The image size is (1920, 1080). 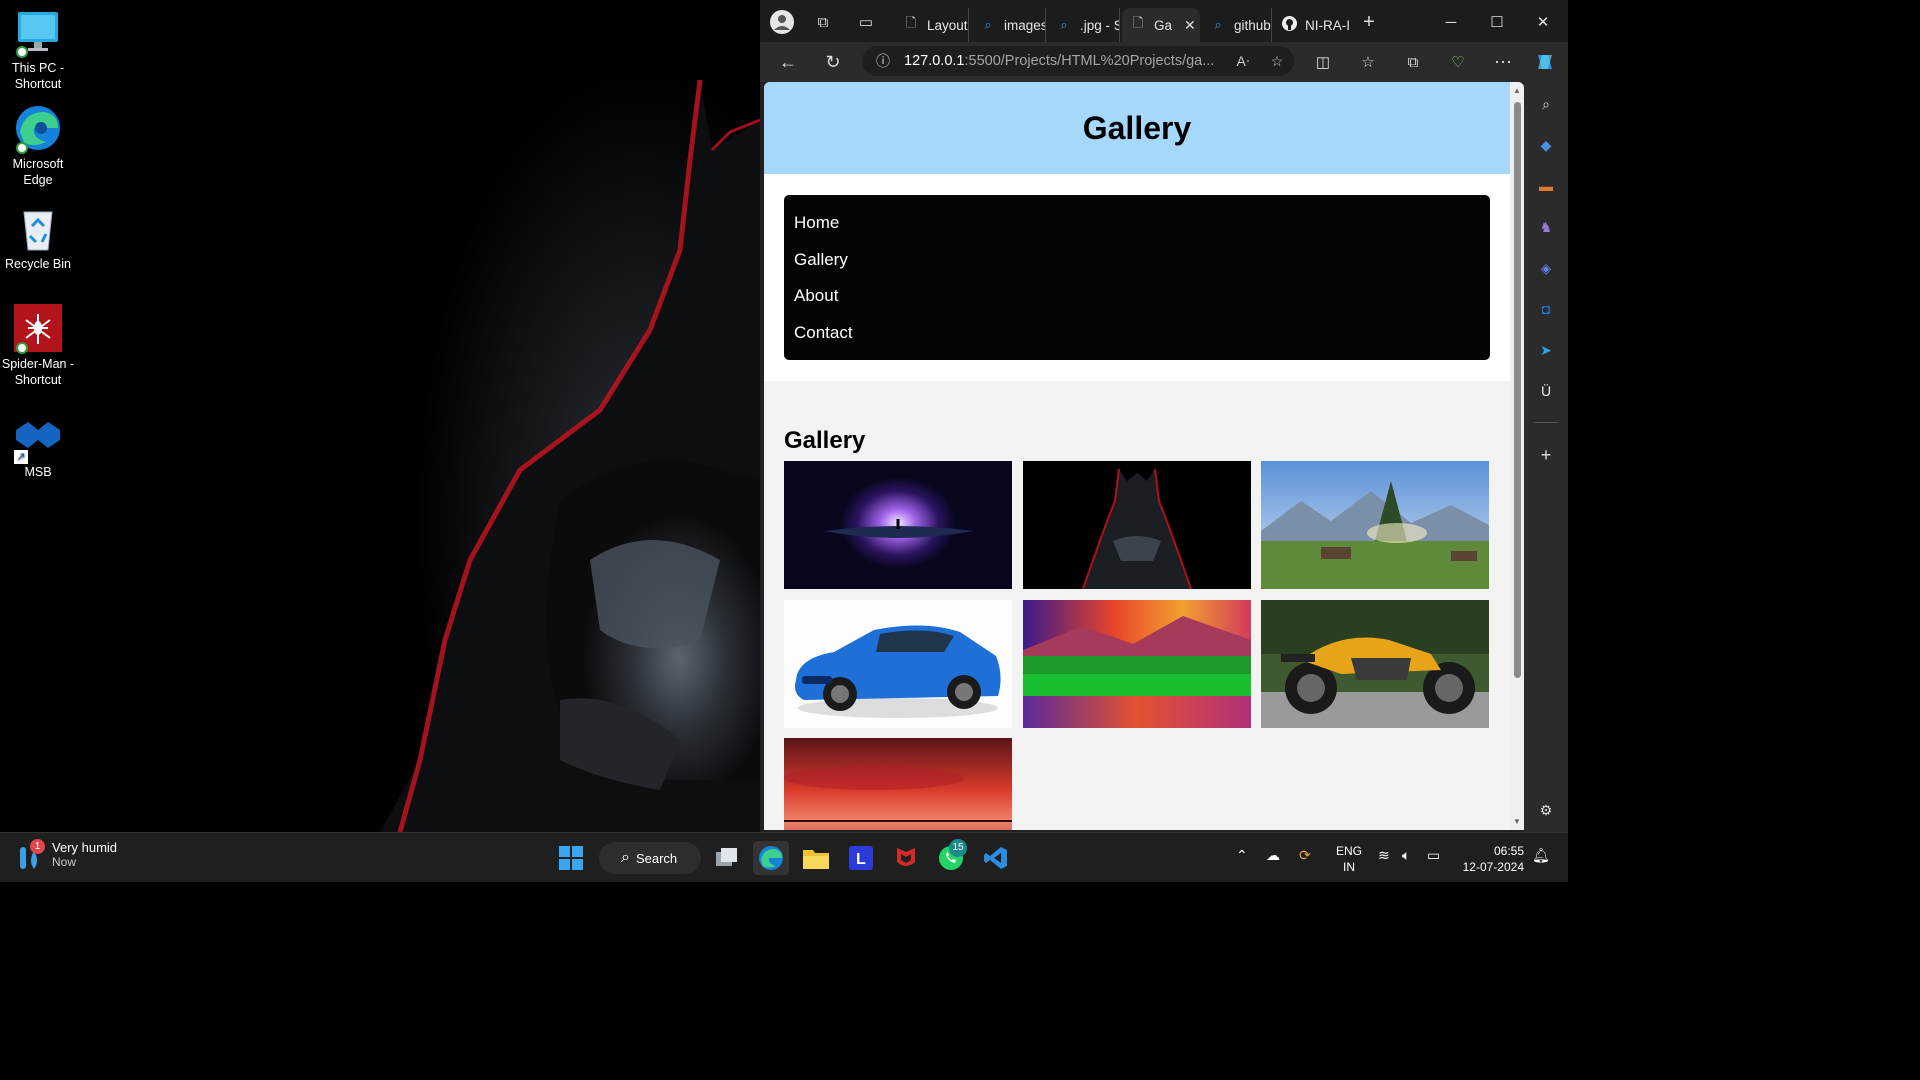 I want to click on taskbar-search: ⌕ Search, so click(x=650, y=858).